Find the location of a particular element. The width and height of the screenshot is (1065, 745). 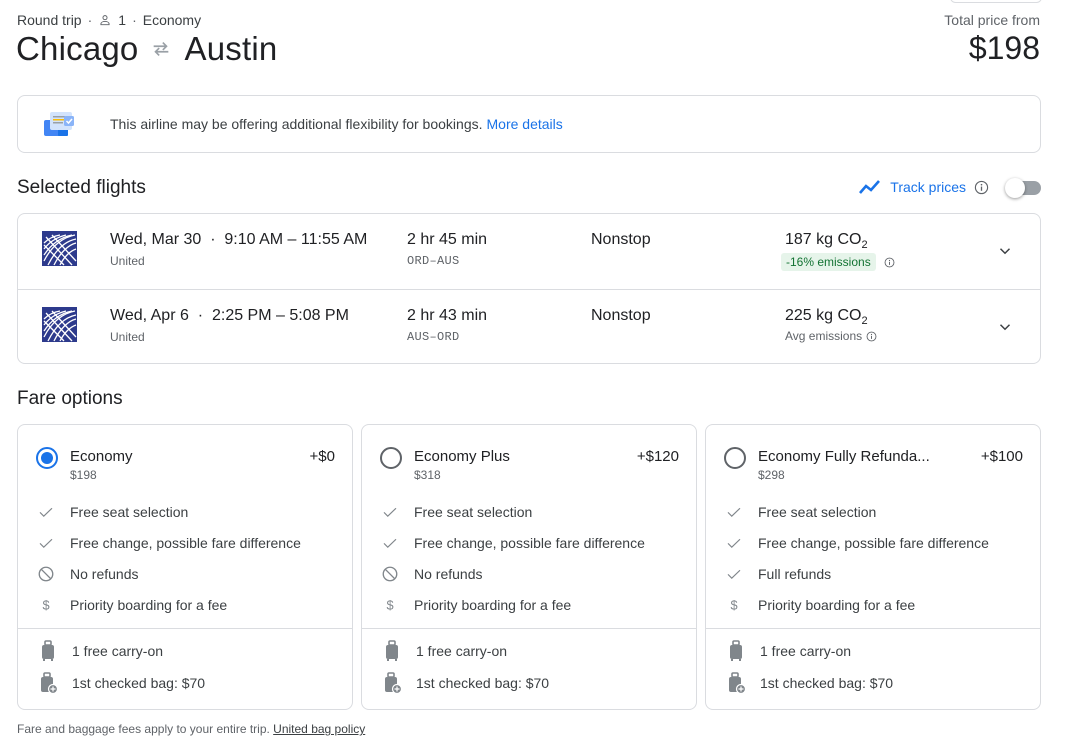

fare-feature: Full refunds is located at coordinates (777, 574).